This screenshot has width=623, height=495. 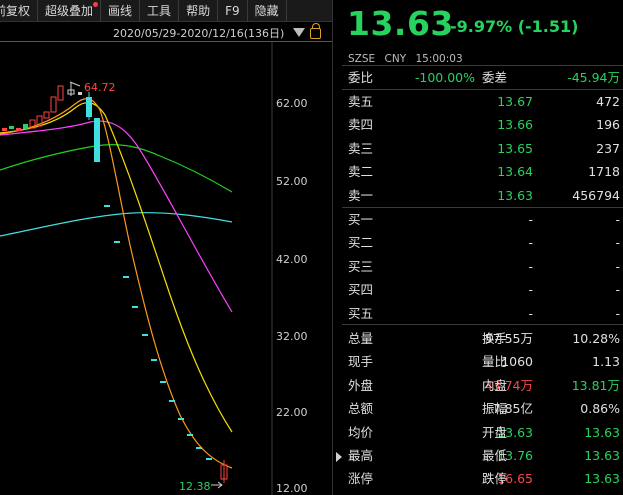 I want to click on stats-row: 涨停 16.65 跌停 13.63, so click(x=482, y=478).